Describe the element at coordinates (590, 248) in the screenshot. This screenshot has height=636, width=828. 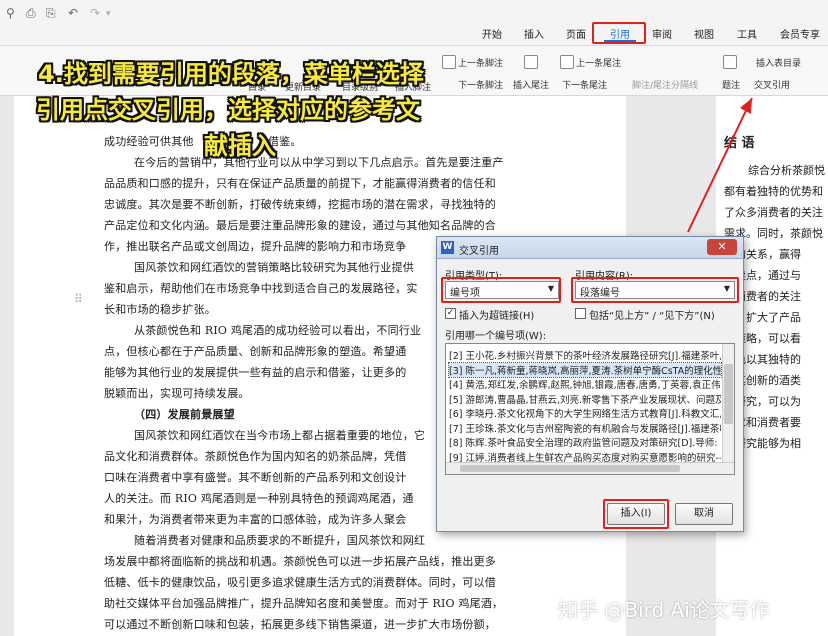
I see `dialog-titlebar: W 交叉引用 ✕` at that location.